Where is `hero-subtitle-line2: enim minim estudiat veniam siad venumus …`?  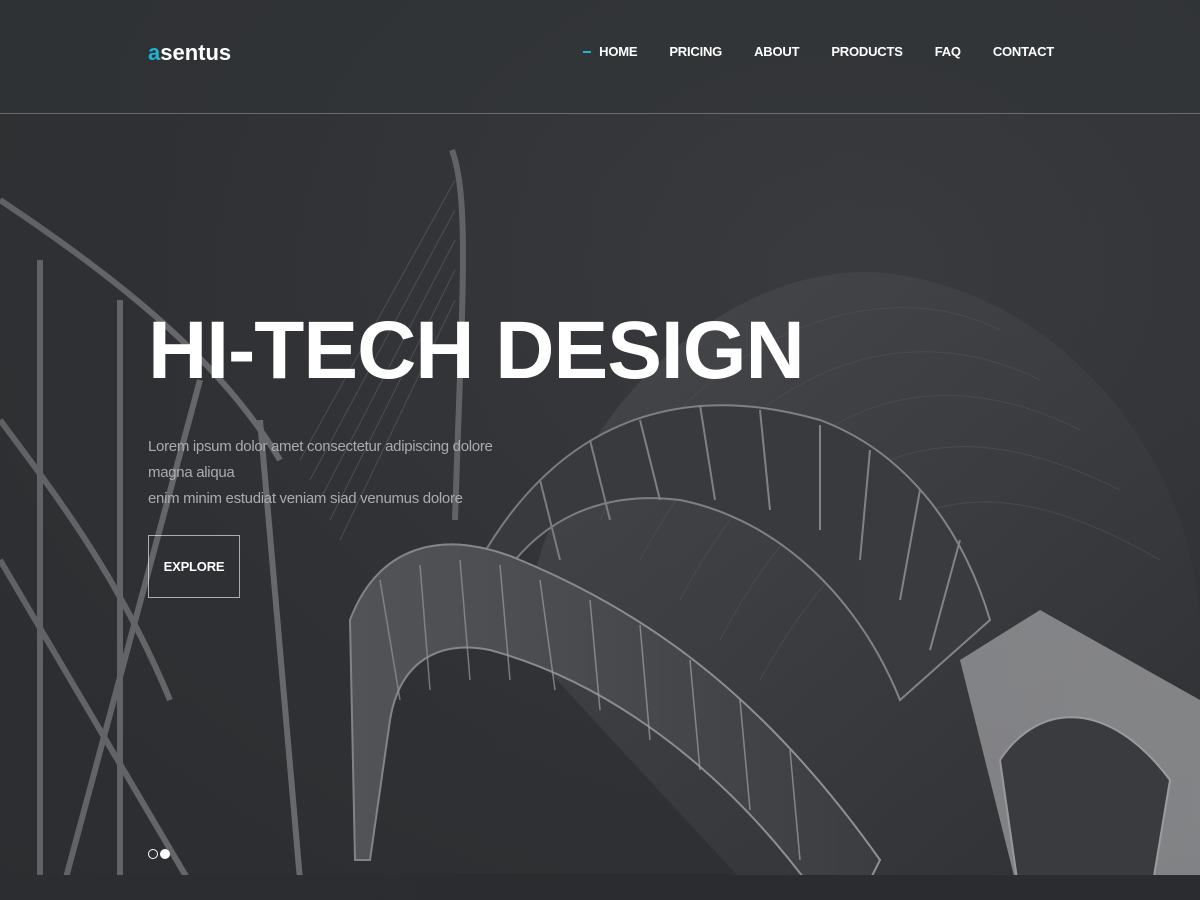 hero-subtitle-line2: enim minim estudiat veniam siad venumus … is located at coordinates (305, 498).